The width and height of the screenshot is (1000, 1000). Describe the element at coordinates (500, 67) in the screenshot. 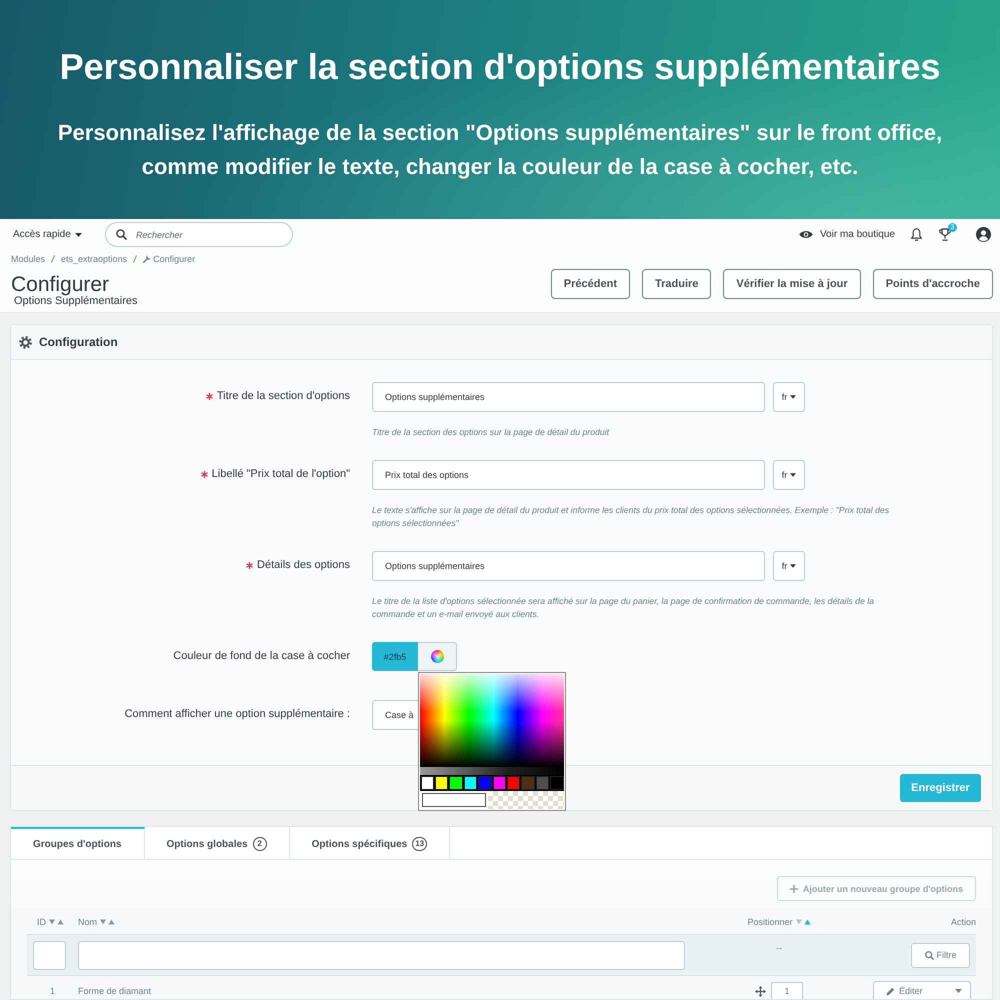

I see `banner-title: Personnaliser la section d'options supplémentaires` at that location.